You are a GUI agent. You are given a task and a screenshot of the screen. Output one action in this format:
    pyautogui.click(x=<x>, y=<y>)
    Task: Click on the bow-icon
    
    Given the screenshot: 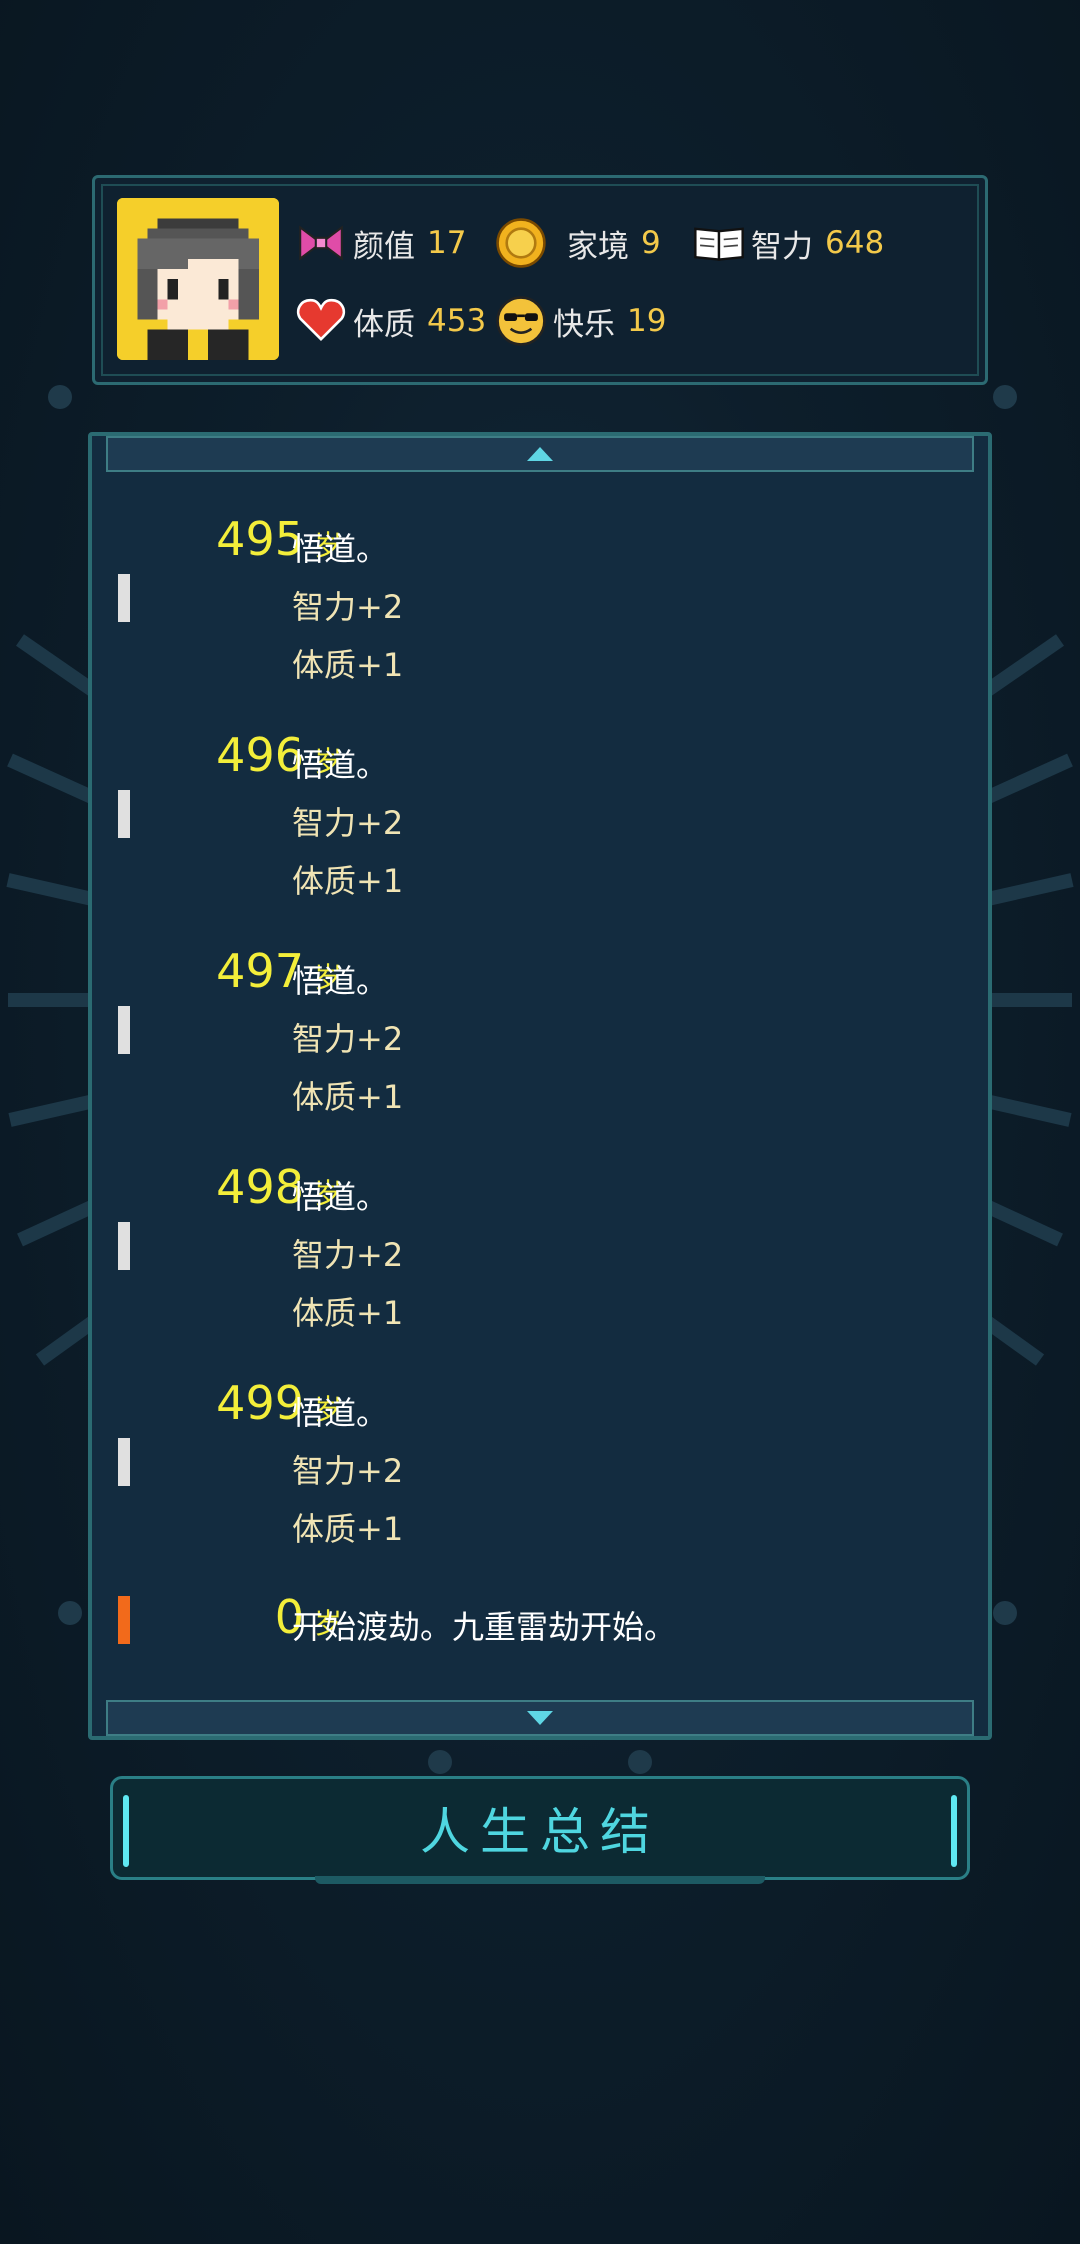 What is the action you would take?
    pyautogui.click(x=321, y=243)
    